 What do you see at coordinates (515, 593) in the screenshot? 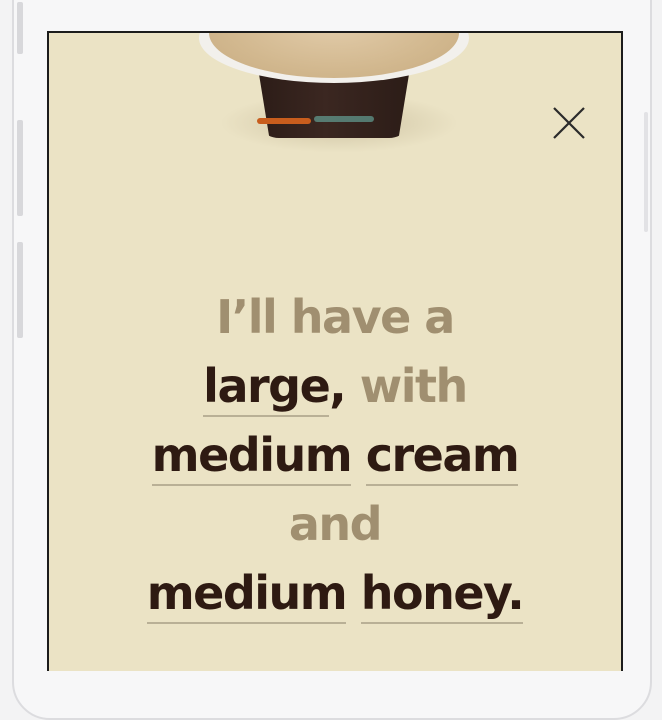
I see `period-text: .` at bounding box center [515, 593].